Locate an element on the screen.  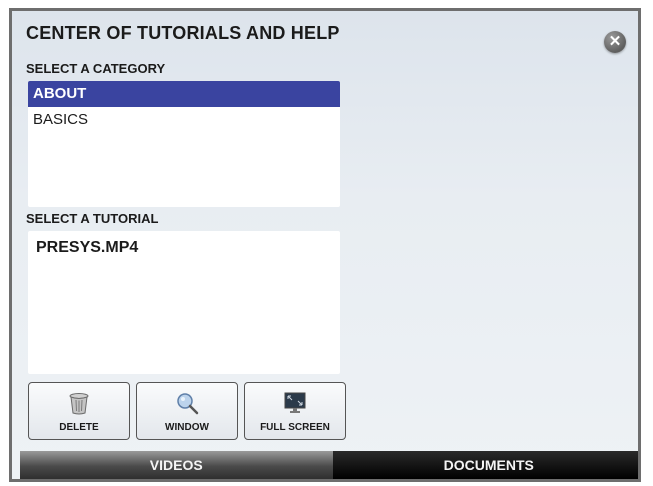
monitor-icon is located at coordinates (295, 402).